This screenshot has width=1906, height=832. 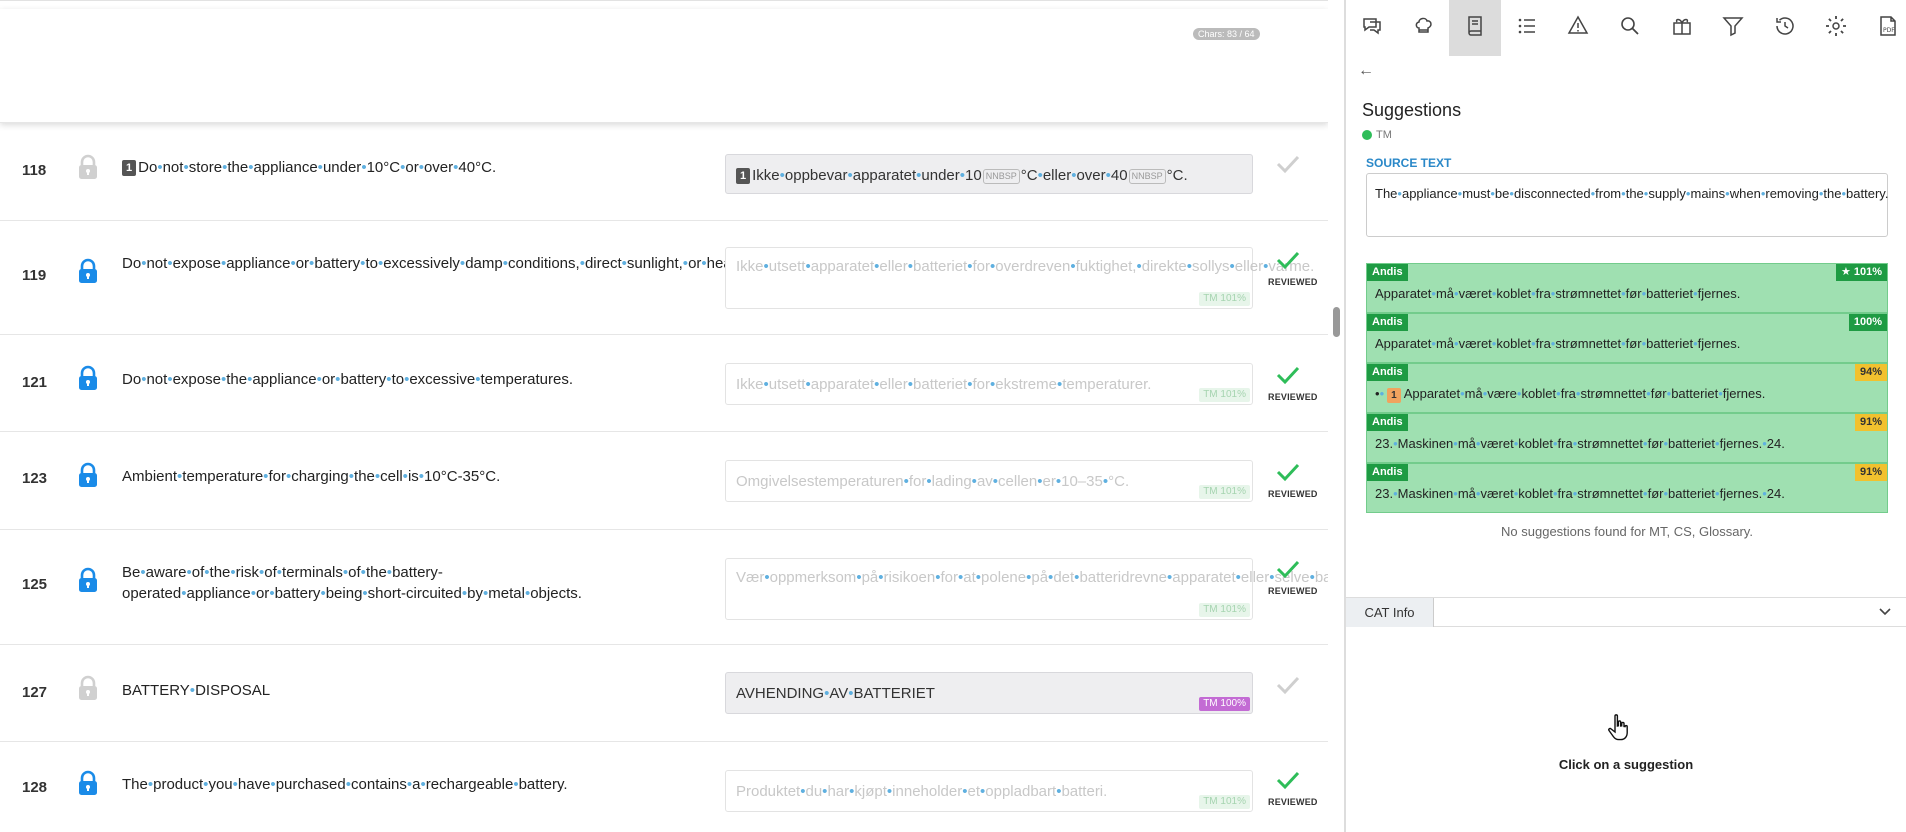 I want to click on target-field: AVHENDING•AV•BATTERIET TM 100%, so click(x=989, y=693).